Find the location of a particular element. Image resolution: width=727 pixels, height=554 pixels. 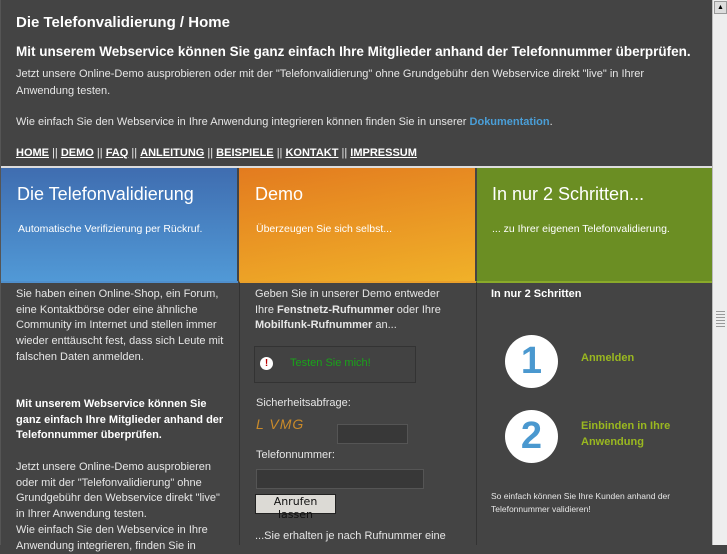

captcha-input is located at coordinates (372, 434).